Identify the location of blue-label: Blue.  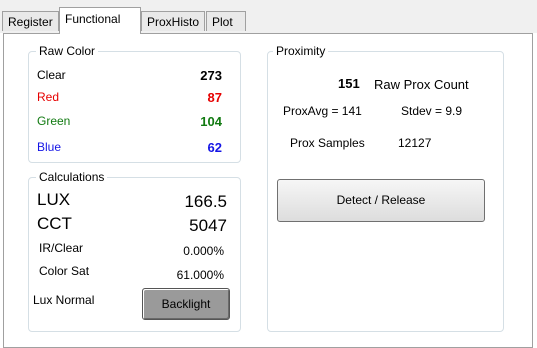
(49, 147).